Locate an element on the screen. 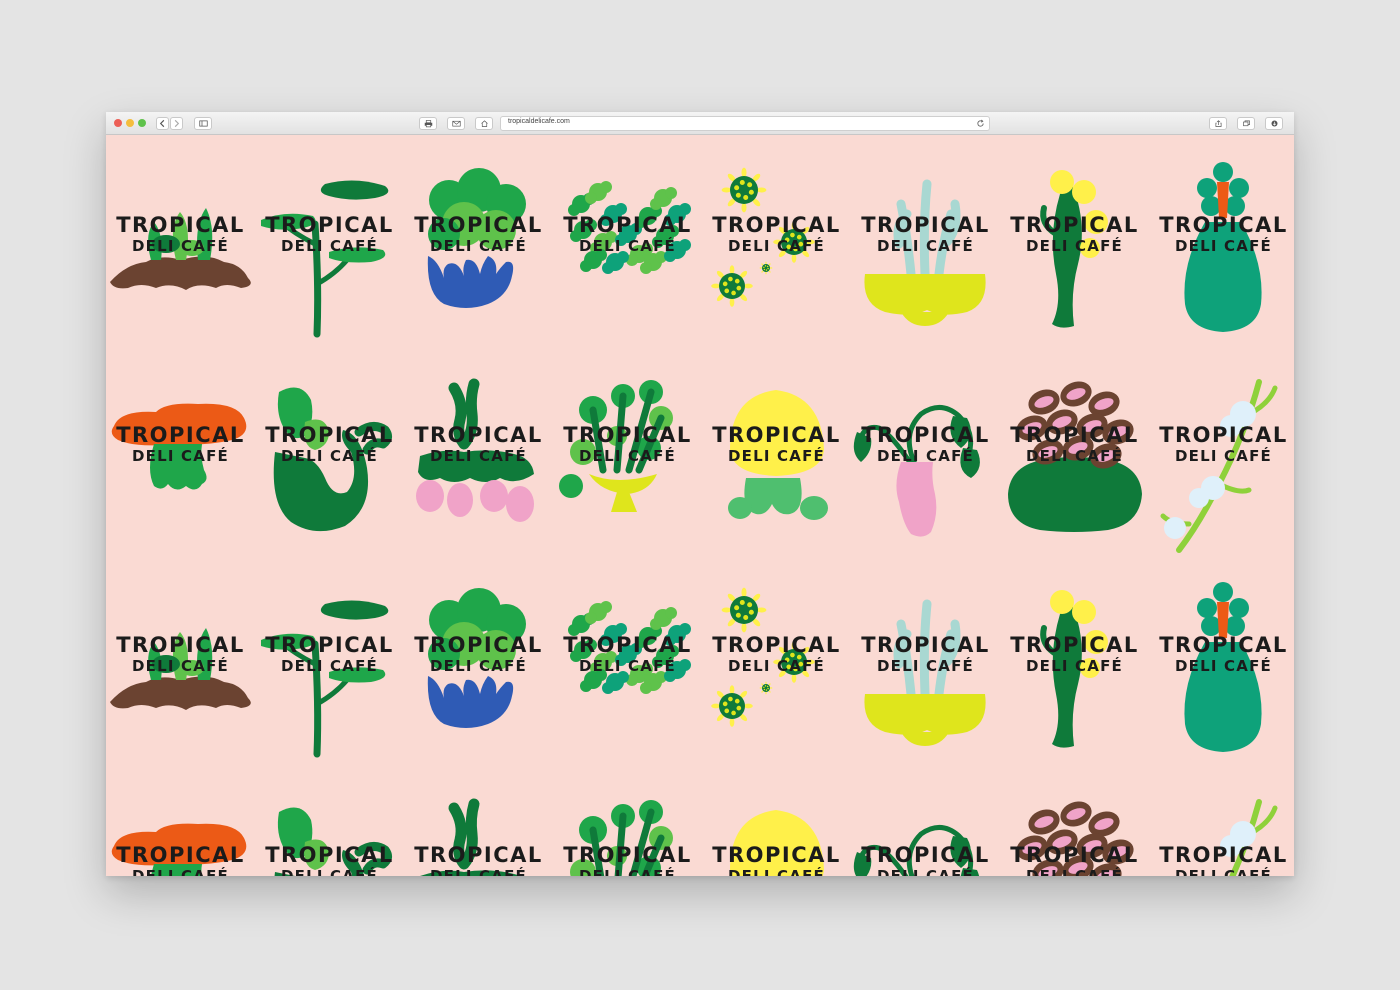 The height and width of the screenshot is (990, 1400). minimize-window-button is located at coordinates (130, 123).